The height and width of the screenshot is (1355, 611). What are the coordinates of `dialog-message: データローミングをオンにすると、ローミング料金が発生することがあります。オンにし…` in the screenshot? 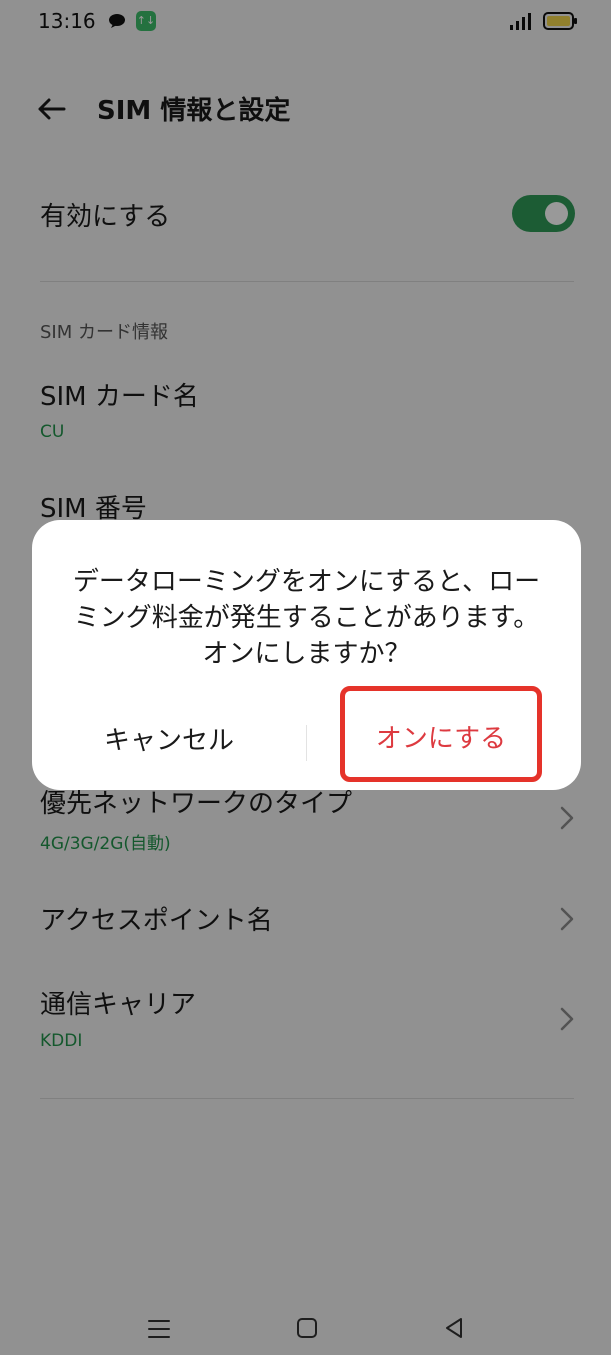 It's located at (306, 618).